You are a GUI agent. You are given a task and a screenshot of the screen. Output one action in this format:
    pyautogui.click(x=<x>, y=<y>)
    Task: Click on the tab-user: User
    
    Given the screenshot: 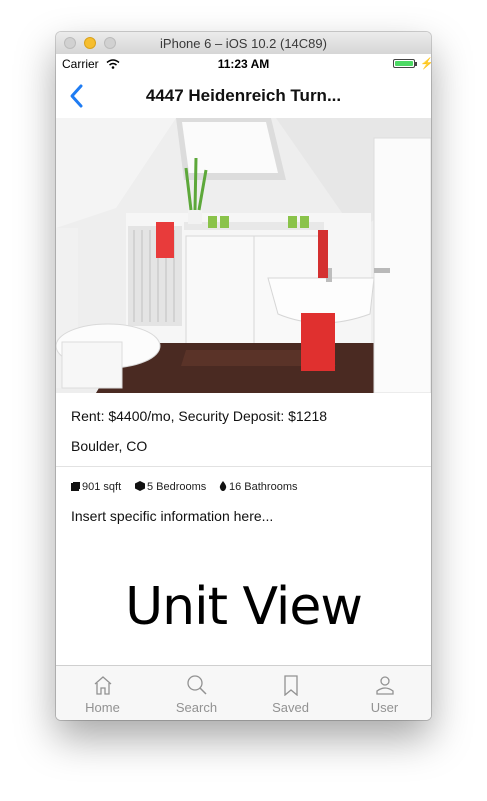 What is the action you would take?
    pyautogui.click(x=384, y=693)
    